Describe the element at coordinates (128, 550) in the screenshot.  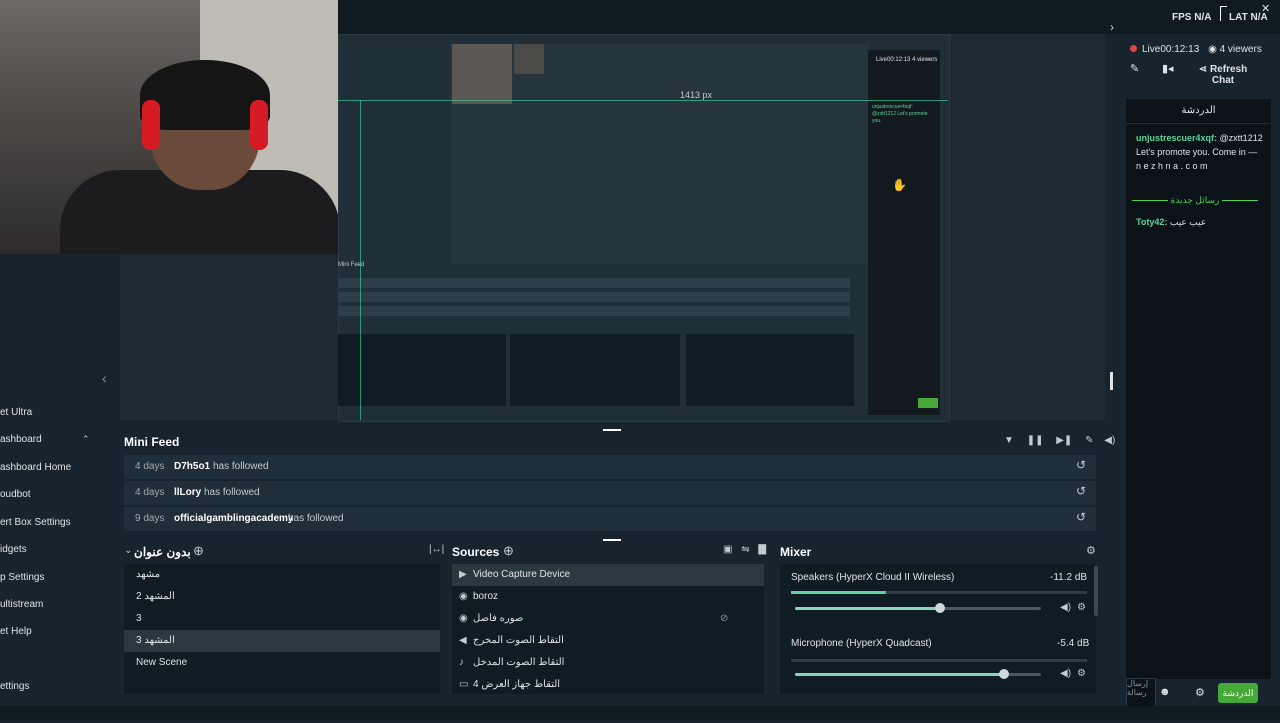
I see `chevron-down-icon: ⌄` at that location.